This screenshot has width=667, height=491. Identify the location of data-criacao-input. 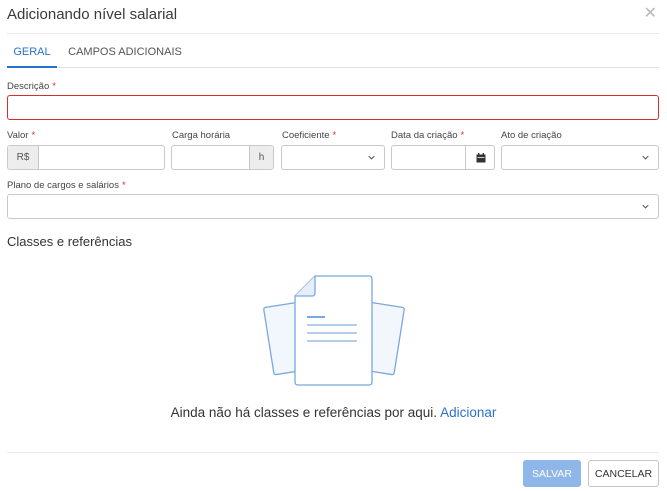
(443, 157).